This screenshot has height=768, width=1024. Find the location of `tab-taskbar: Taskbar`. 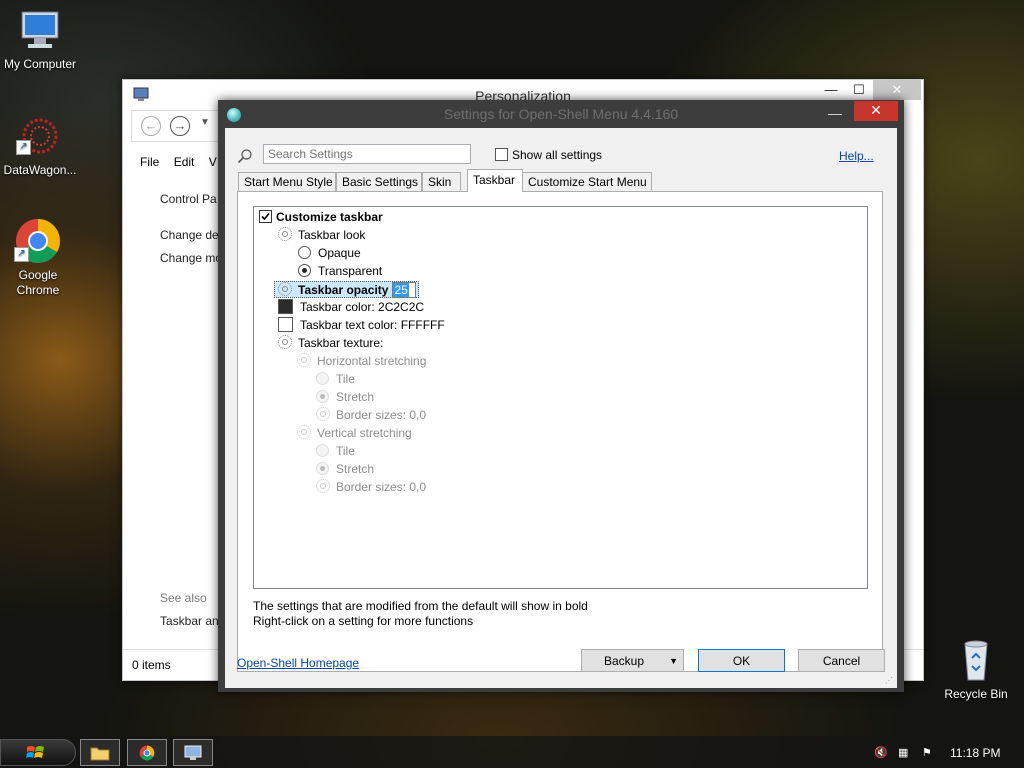

tab-taskbar: Taskbar is located at coordinates (495, 180).